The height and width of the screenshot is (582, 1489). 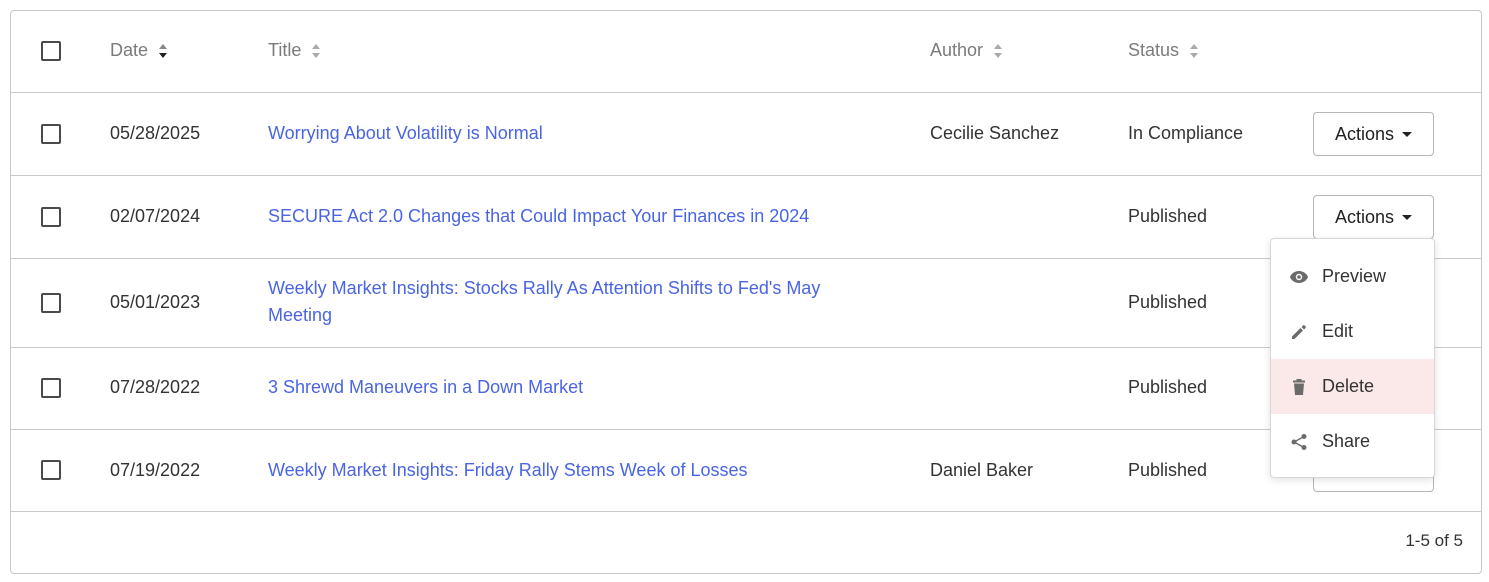 What do you see at coordinates (746, 52) in the screenshot?
I see `table-header-row: Date Title Author Status` at bounding box center [746, 52].